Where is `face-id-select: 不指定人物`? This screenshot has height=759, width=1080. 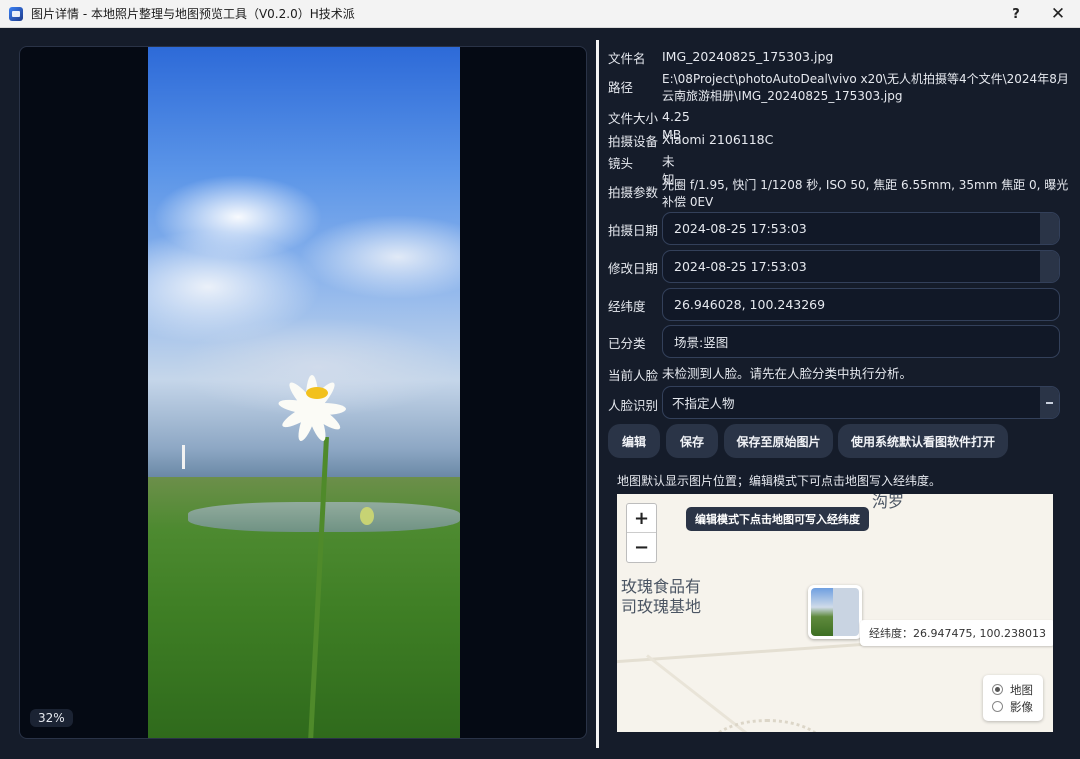 face-id-select: 不指定人物 is located at coordinates (861, 402).